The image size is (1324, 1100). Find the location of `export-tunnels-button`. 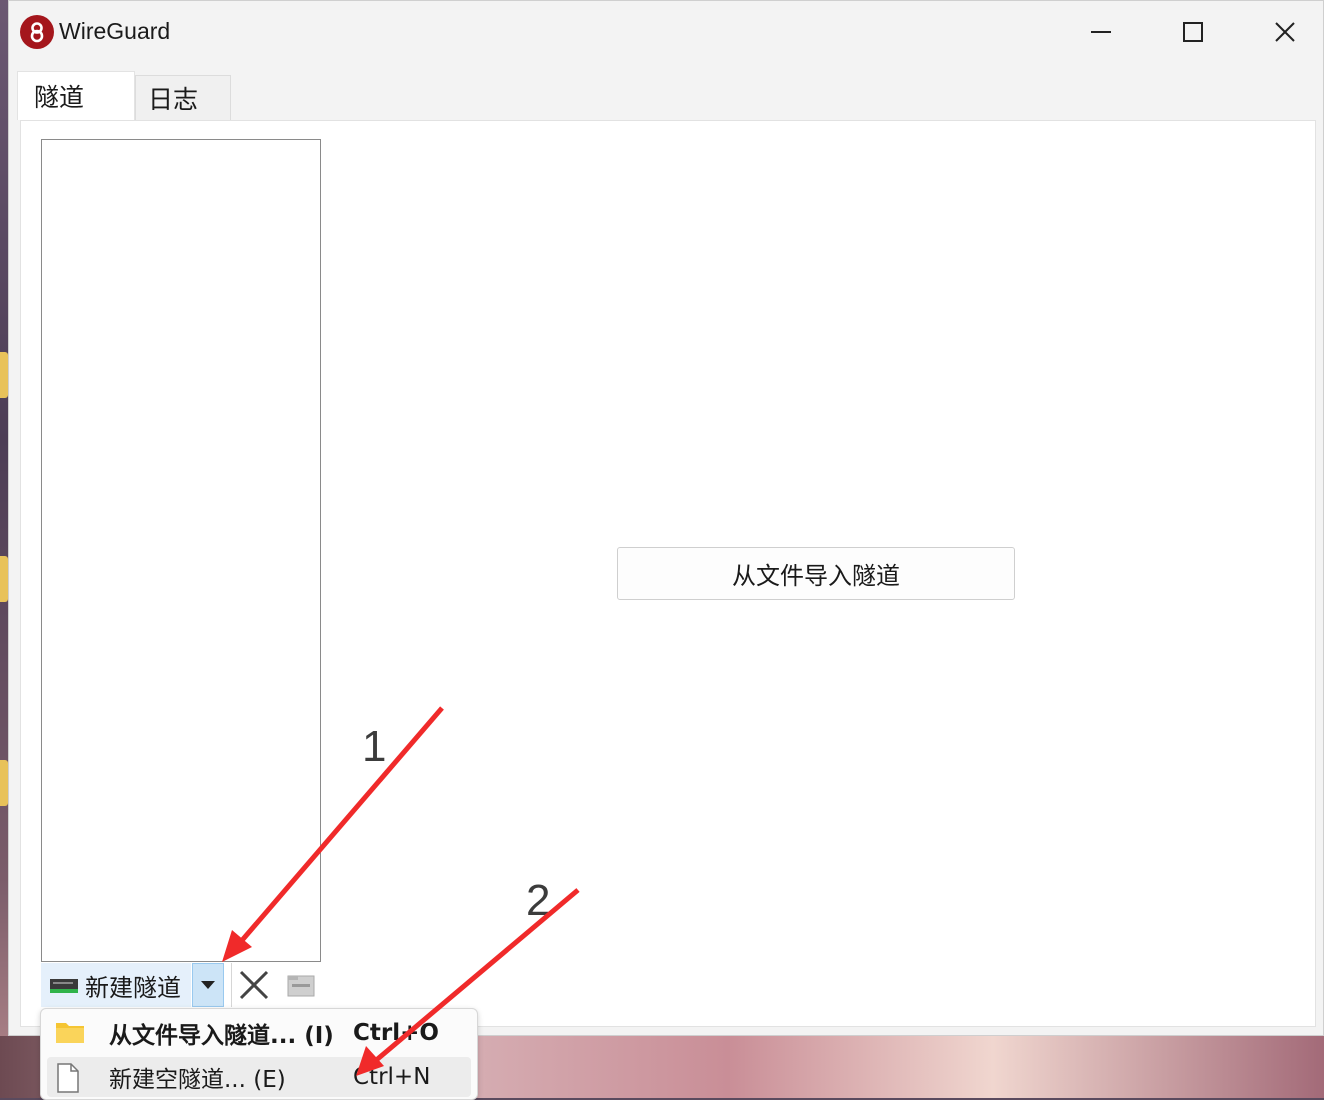

export-tunnels-button is located at coordinates (301, 985).